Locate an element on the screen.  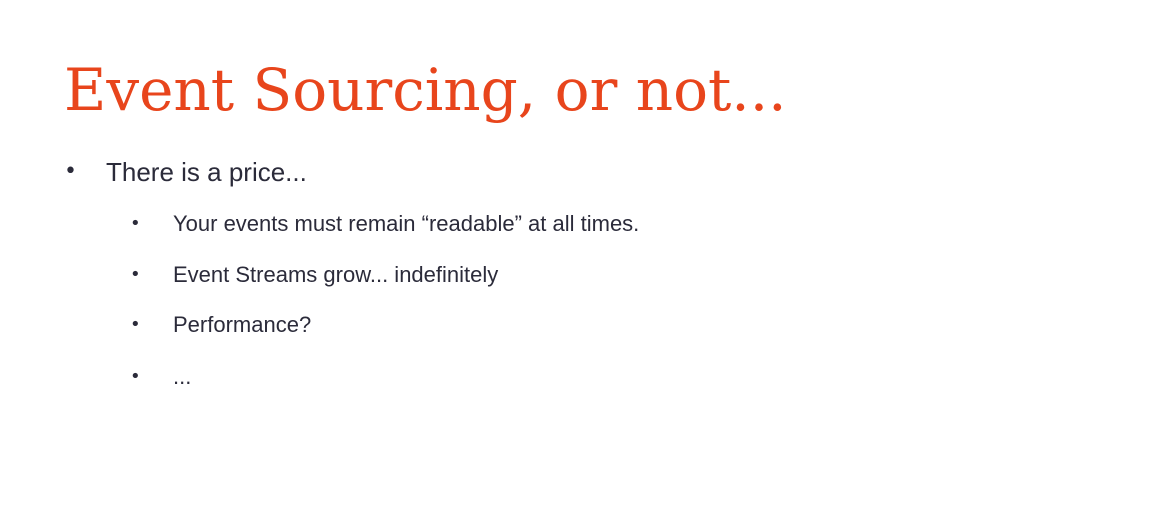
sub-bullet-text: Event Streams grow... indefinitely is located at coordinates (336, 274).